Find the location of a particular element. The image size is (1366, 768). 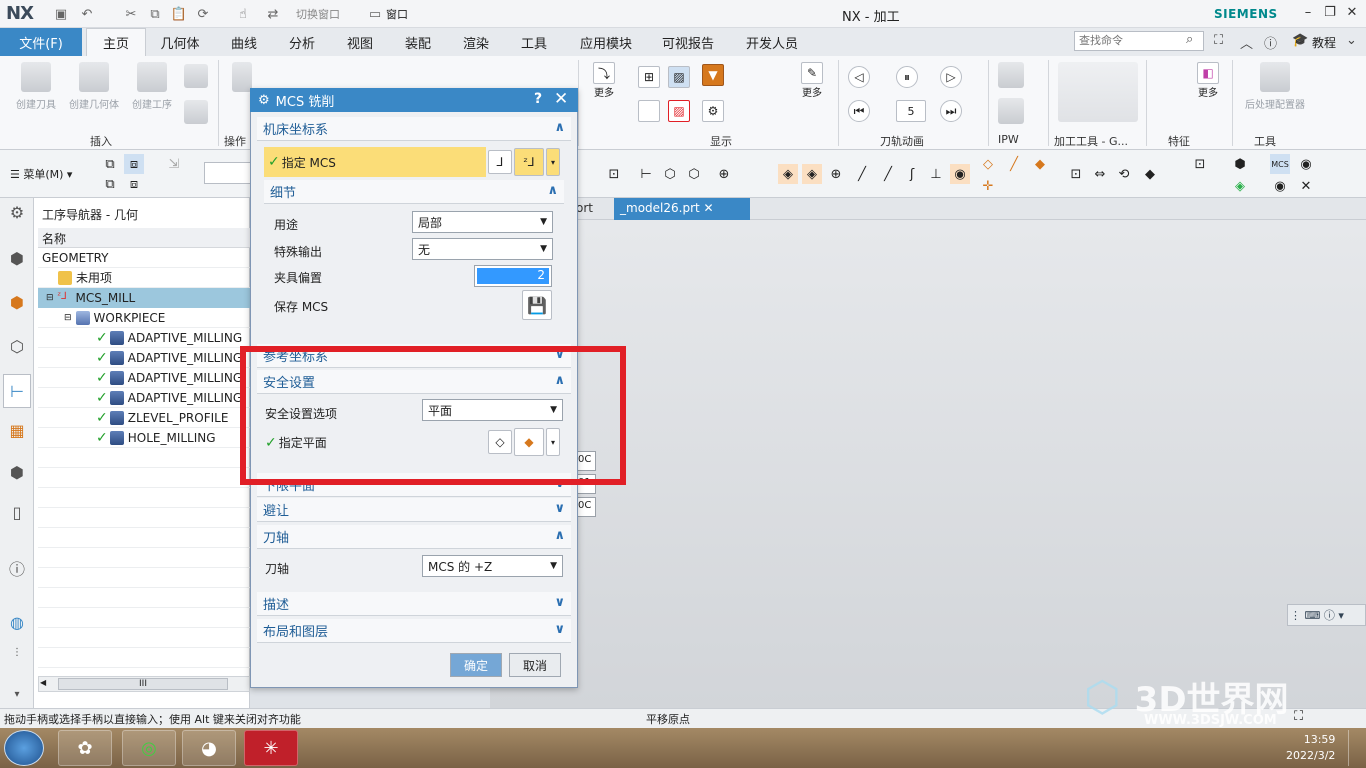

postprocessor-button: 后处理配置器 is located at coordinates (1275, 86).